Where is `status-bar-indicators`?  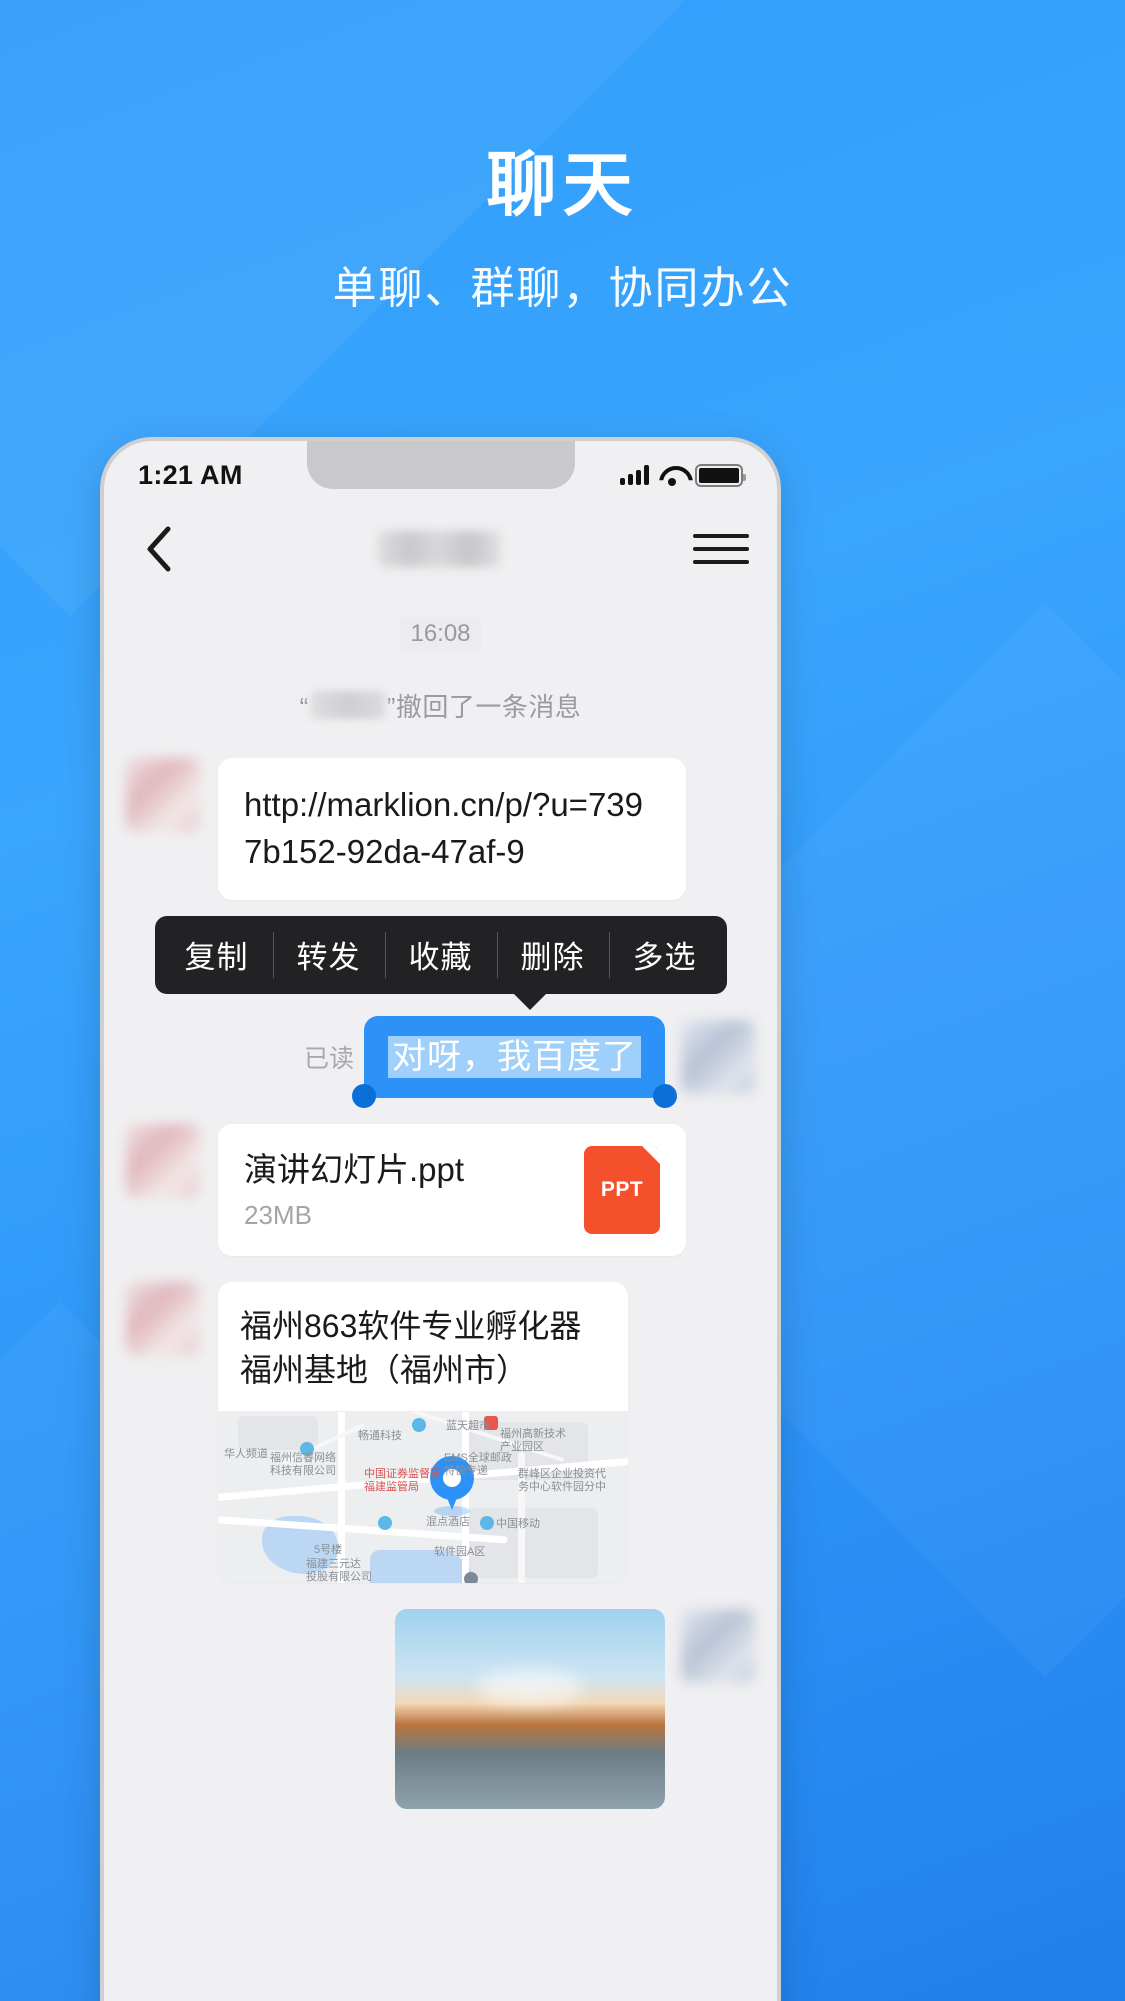
status-bar-indicators is located at coordinates (683, 475).